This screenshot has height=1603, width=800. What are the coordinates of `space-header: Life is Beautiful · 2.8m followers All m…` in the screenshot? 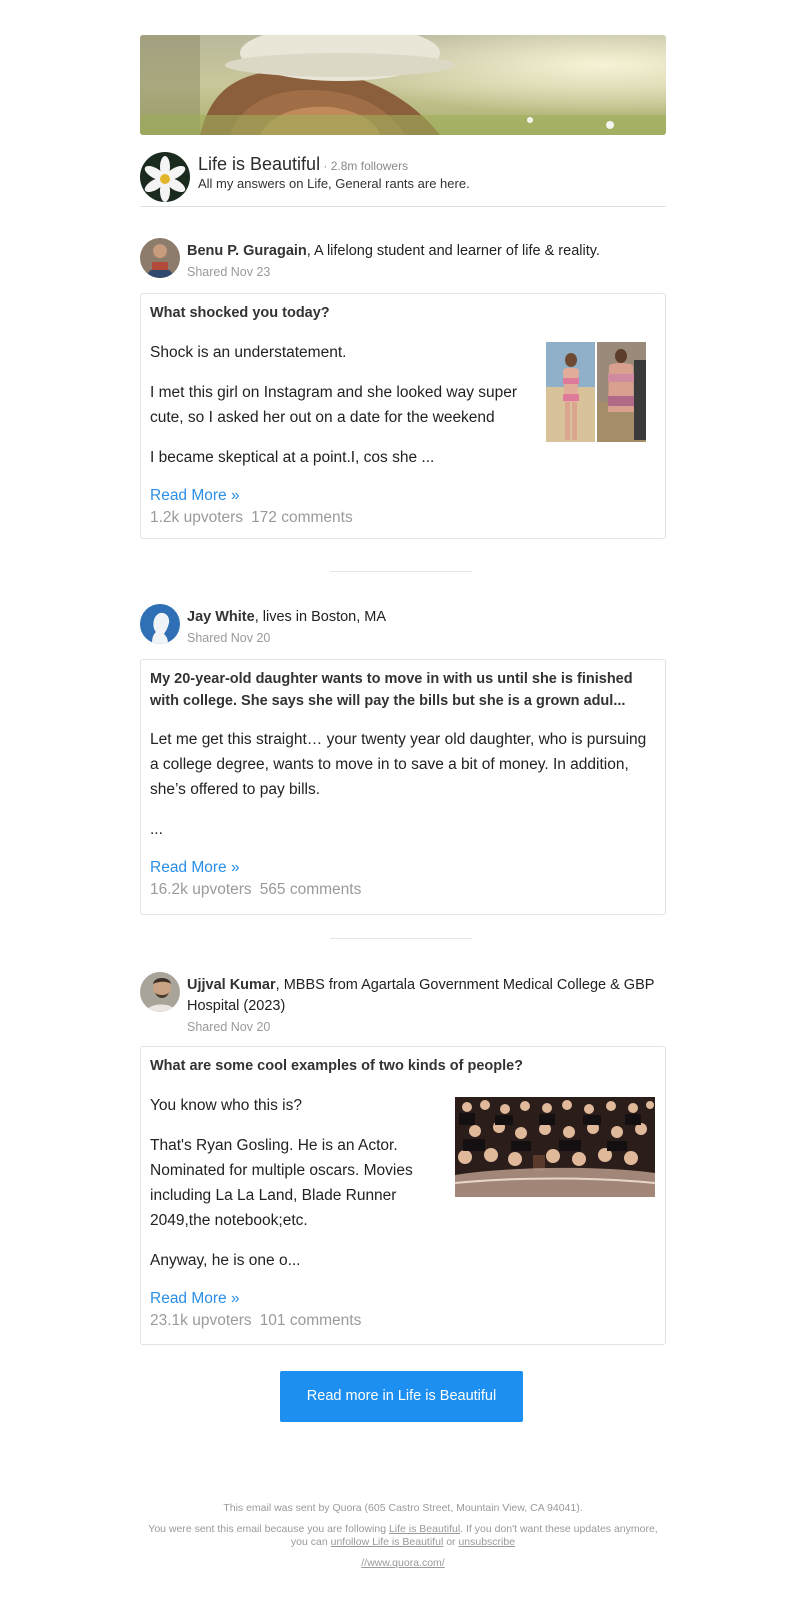 It's located at (403, 178).